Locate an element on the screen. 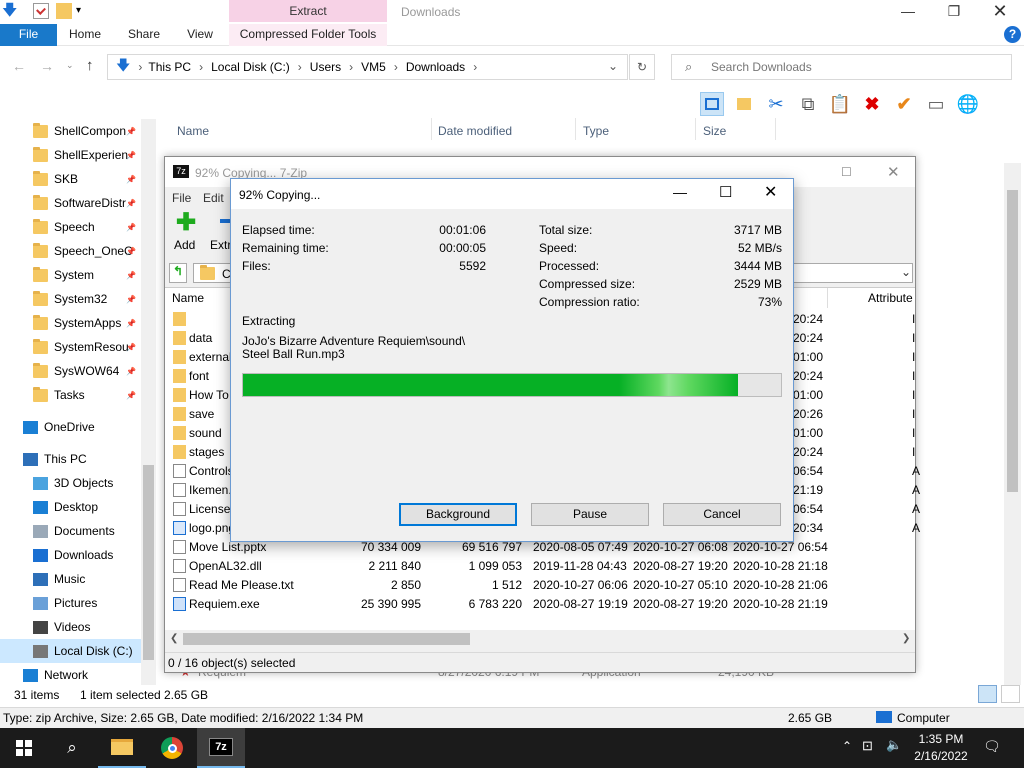 This screenshot has height=768, width=1024. nav-item: Pictures is located at coordinates (70, 603).